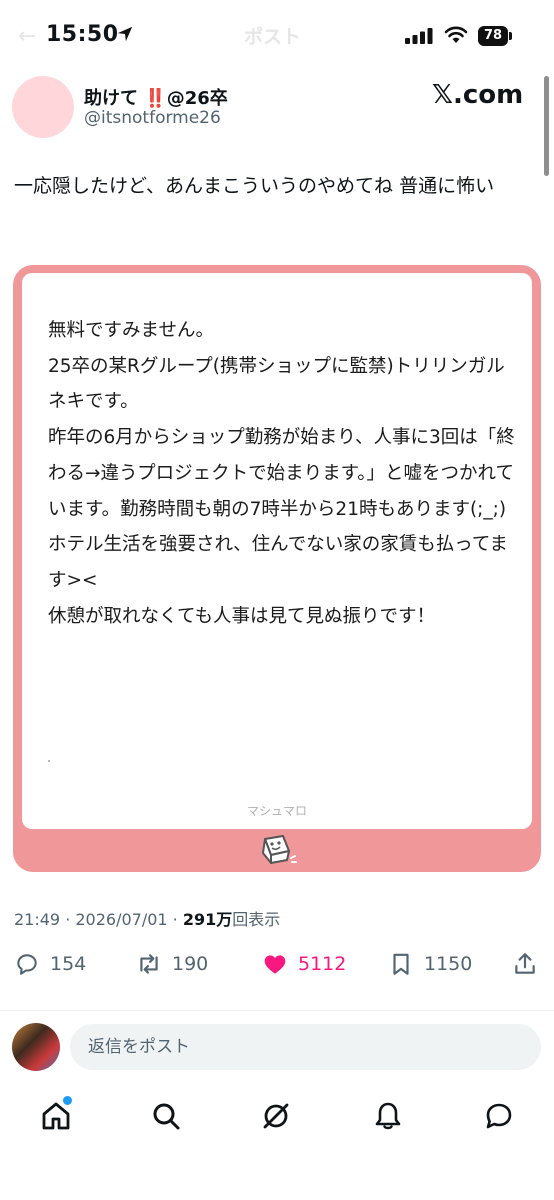 The image size is (554, 1200). What do you see at coordinates (277, 1010) in the screenshot?
I see `divider` at bounding box center [277, 1010].